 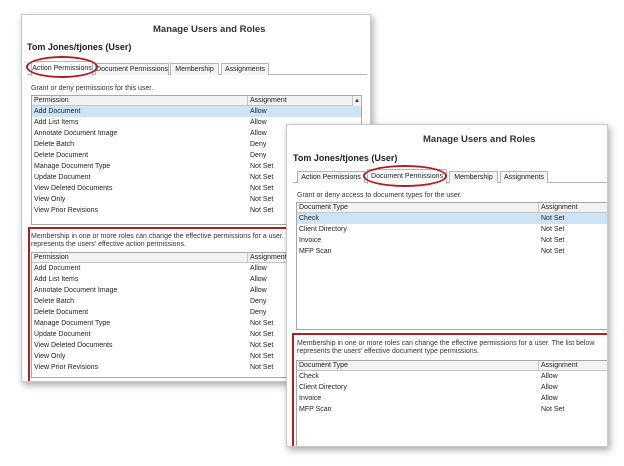 I want to click on grant-text: Grant or deny permissions for this user., so click(x=92, y=88).